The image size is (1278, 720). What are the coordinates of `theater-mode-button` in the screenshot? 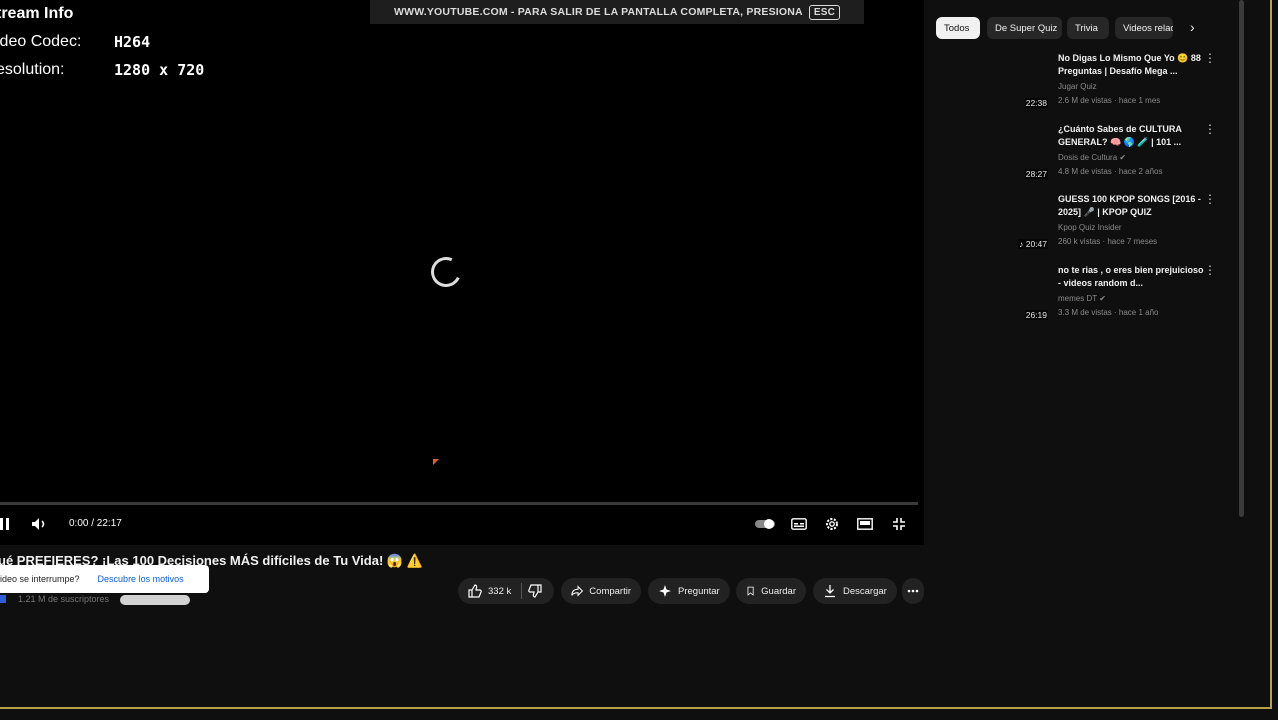 It's located at (865, 524).